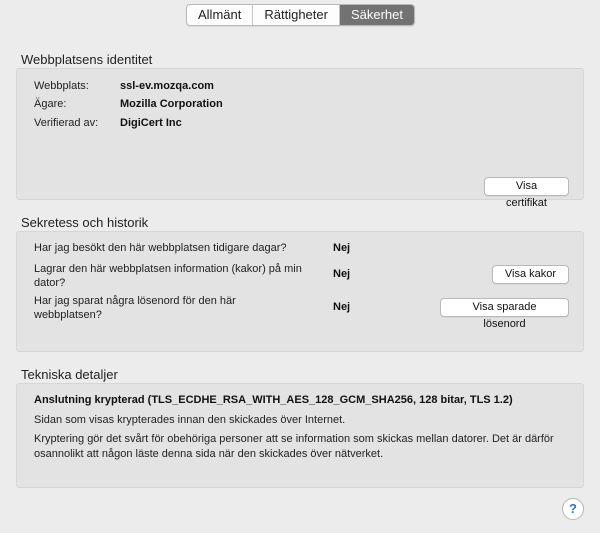 This screenshot has width=600, height=533. What do you see at coordinates (87, 59) in the screenshot?
I see `identity-section-title: Webbplatsens identitet` at bounding box center [87, 59].